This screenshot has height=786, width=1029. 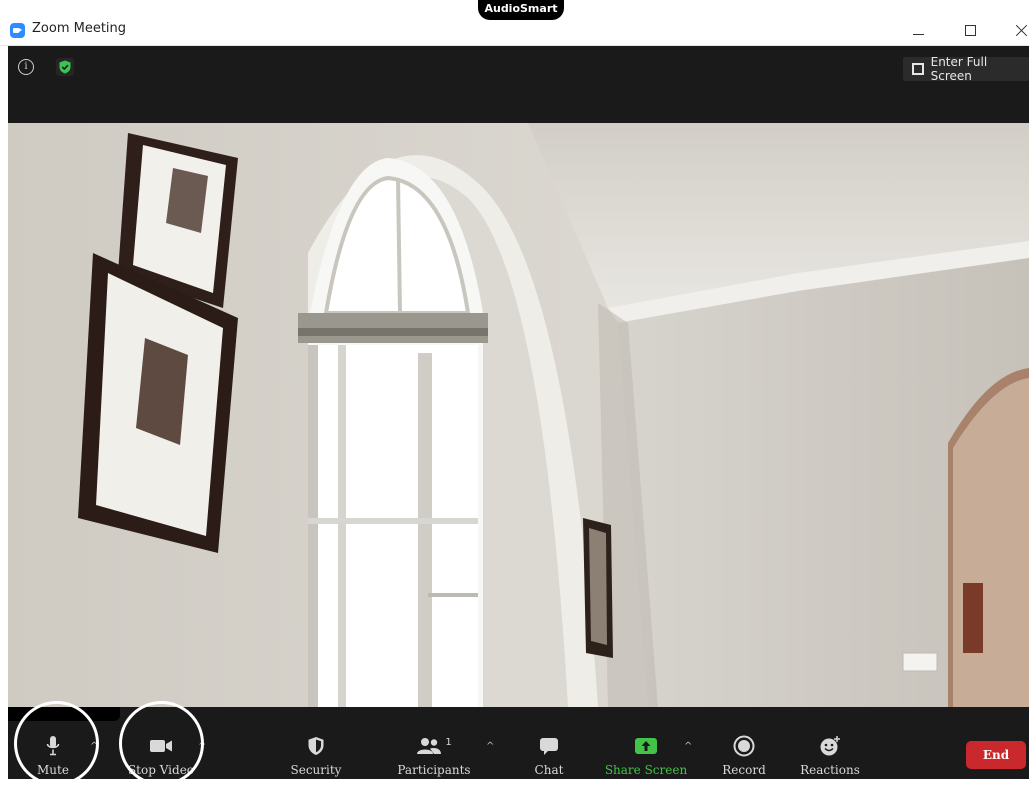 What do you see at coordinates (434, 770) in the screenshot?
I see `participants-label: Participants` at bounding box center [434, 770].